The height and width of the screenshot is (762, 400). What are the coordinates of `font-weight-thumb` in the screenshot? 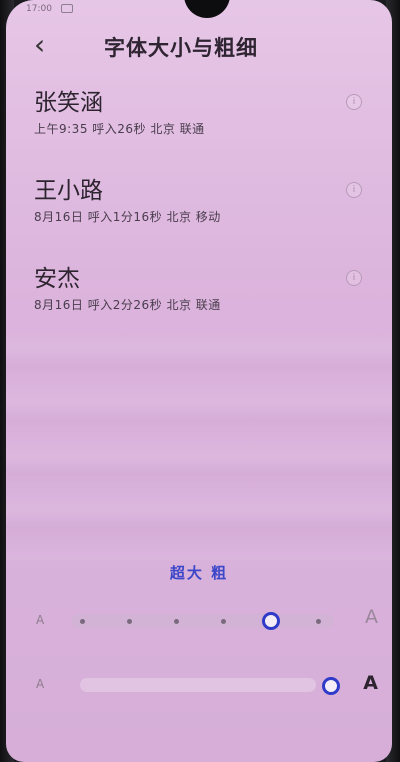 It's located at (331, 686).